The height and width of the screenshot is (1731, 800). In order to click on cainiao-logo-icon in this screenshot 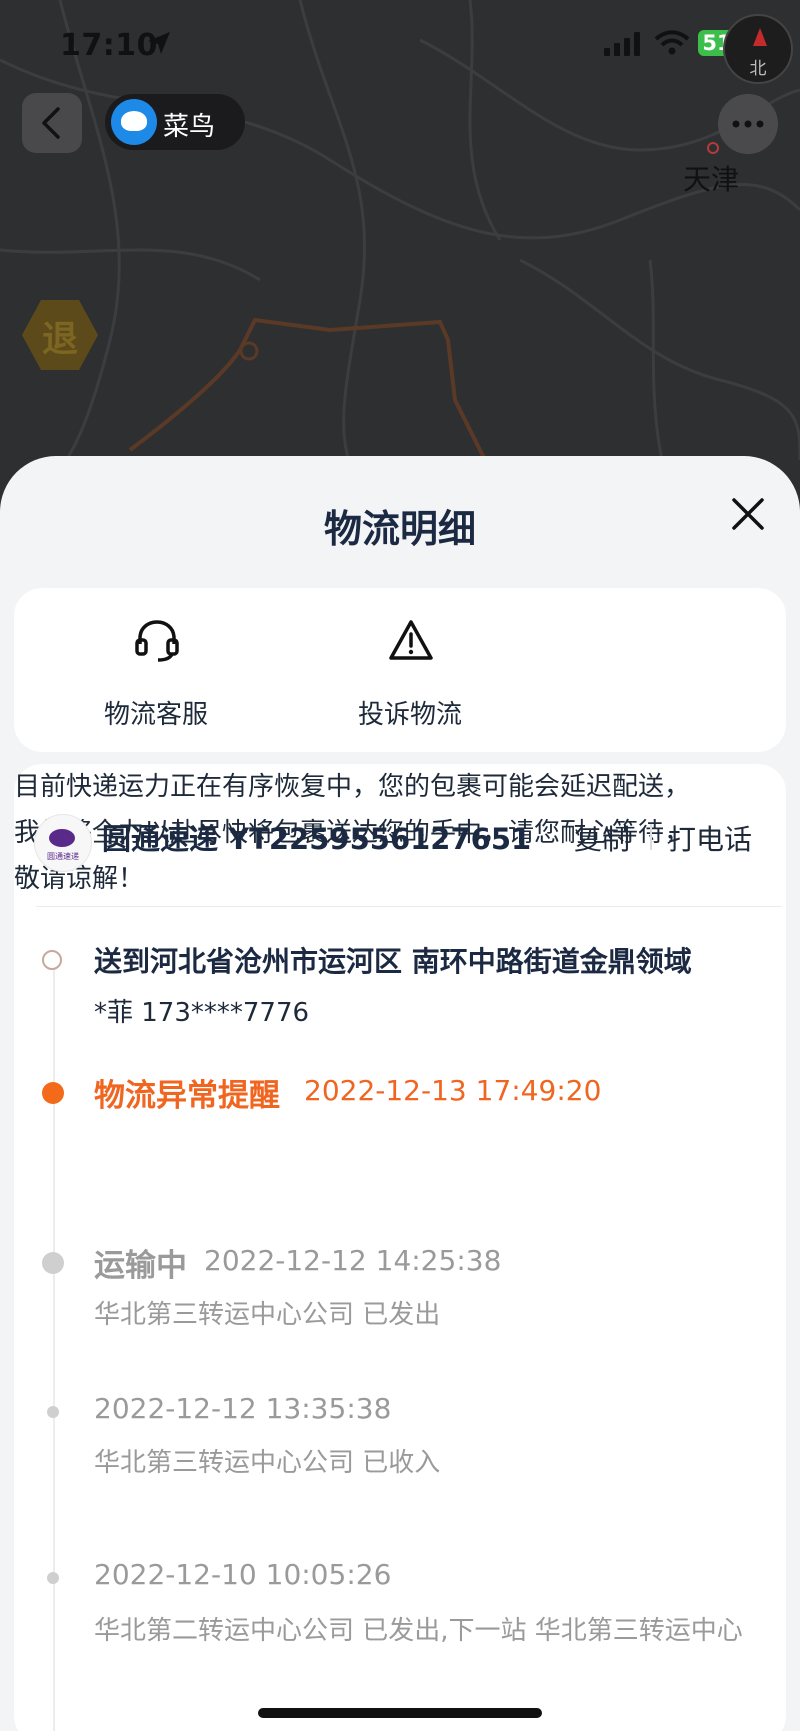, I will do `click(134, 122)`.